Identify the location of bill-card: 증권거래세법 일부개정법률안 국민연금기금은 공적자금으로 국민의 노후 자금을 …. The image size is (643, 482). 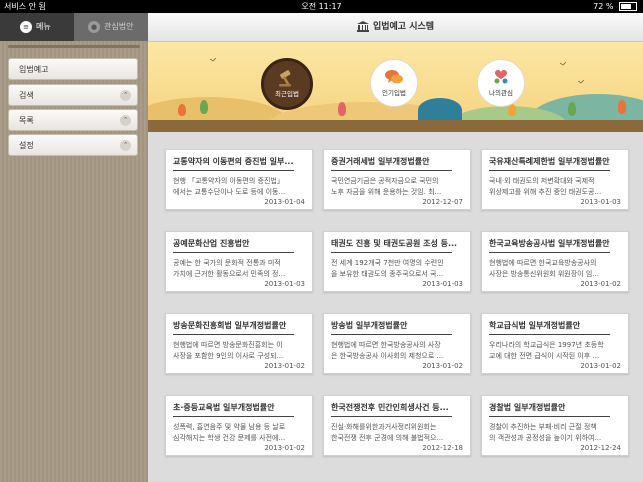
(397, 179).